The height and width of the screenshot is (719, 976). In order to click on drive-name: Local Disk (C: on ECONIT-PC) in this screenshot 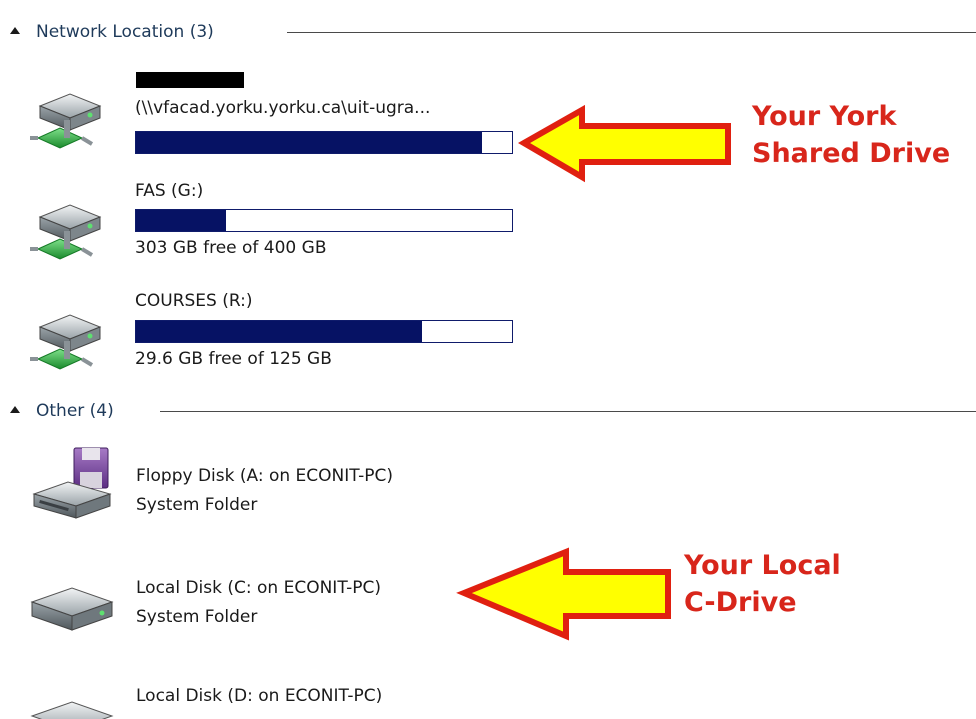, I will do `click(259, 588)`.